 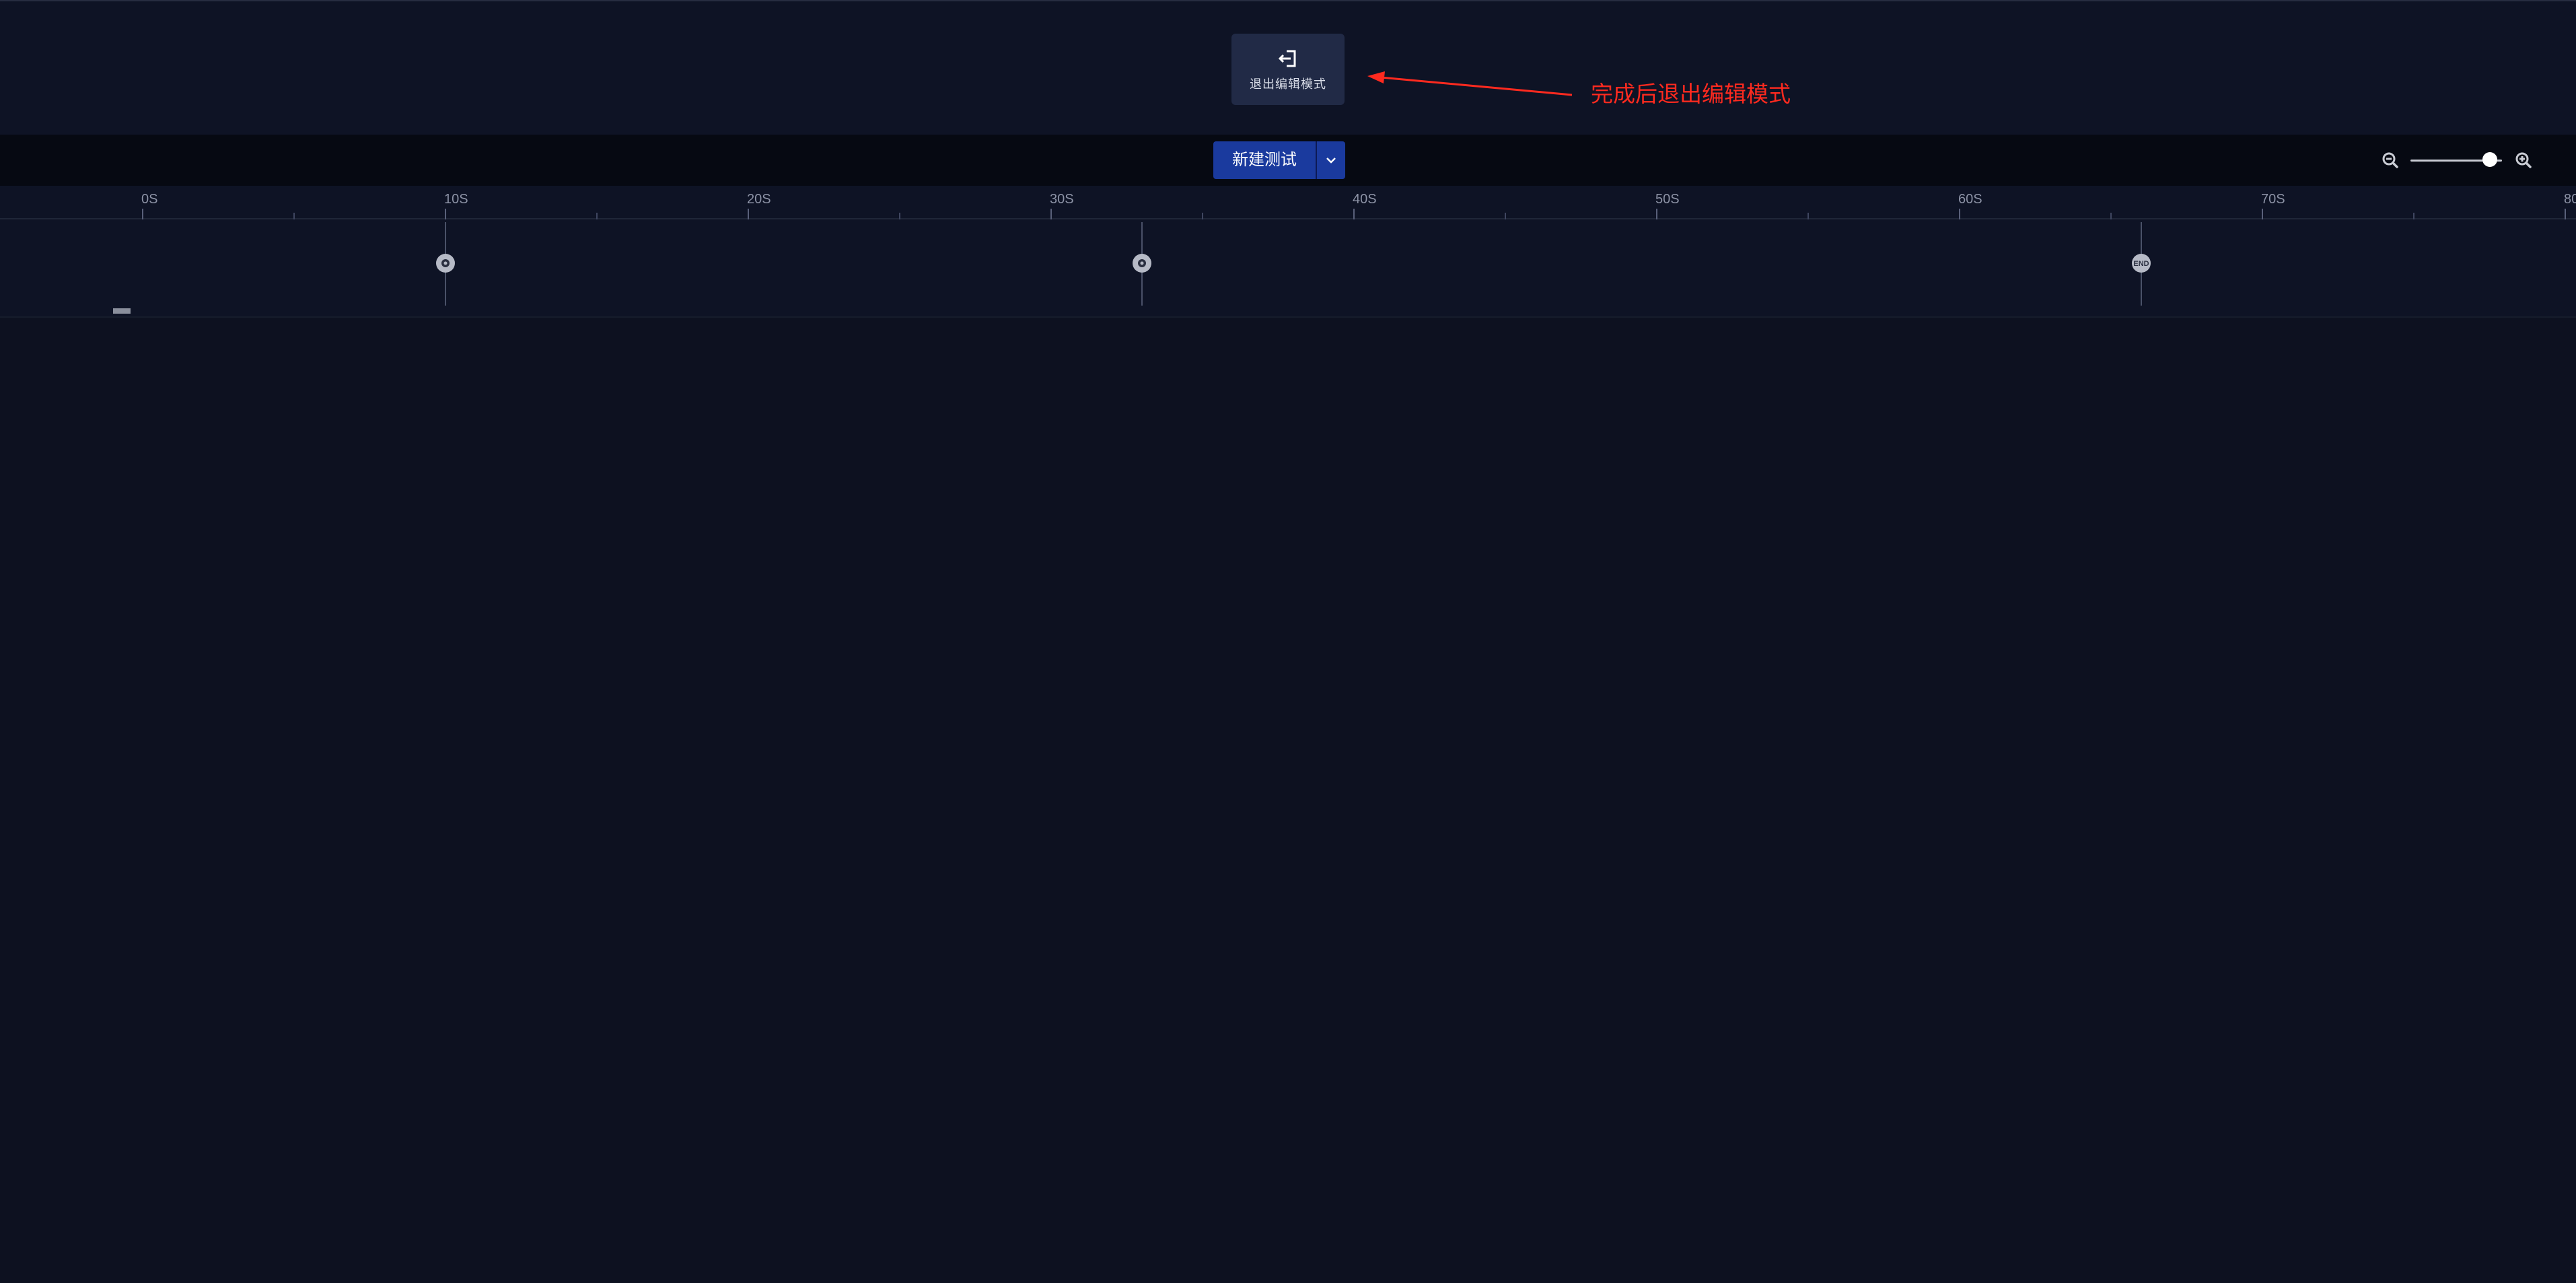 I want to click on ruler-tick-label: 20S, so click(x=759, y=200).